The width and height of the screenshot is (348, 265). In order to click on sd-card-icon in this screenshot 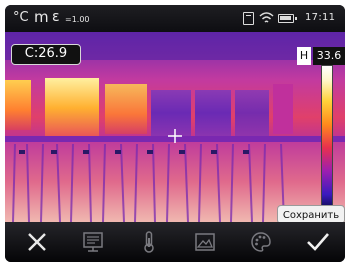, I will do `click(248, 18)`.